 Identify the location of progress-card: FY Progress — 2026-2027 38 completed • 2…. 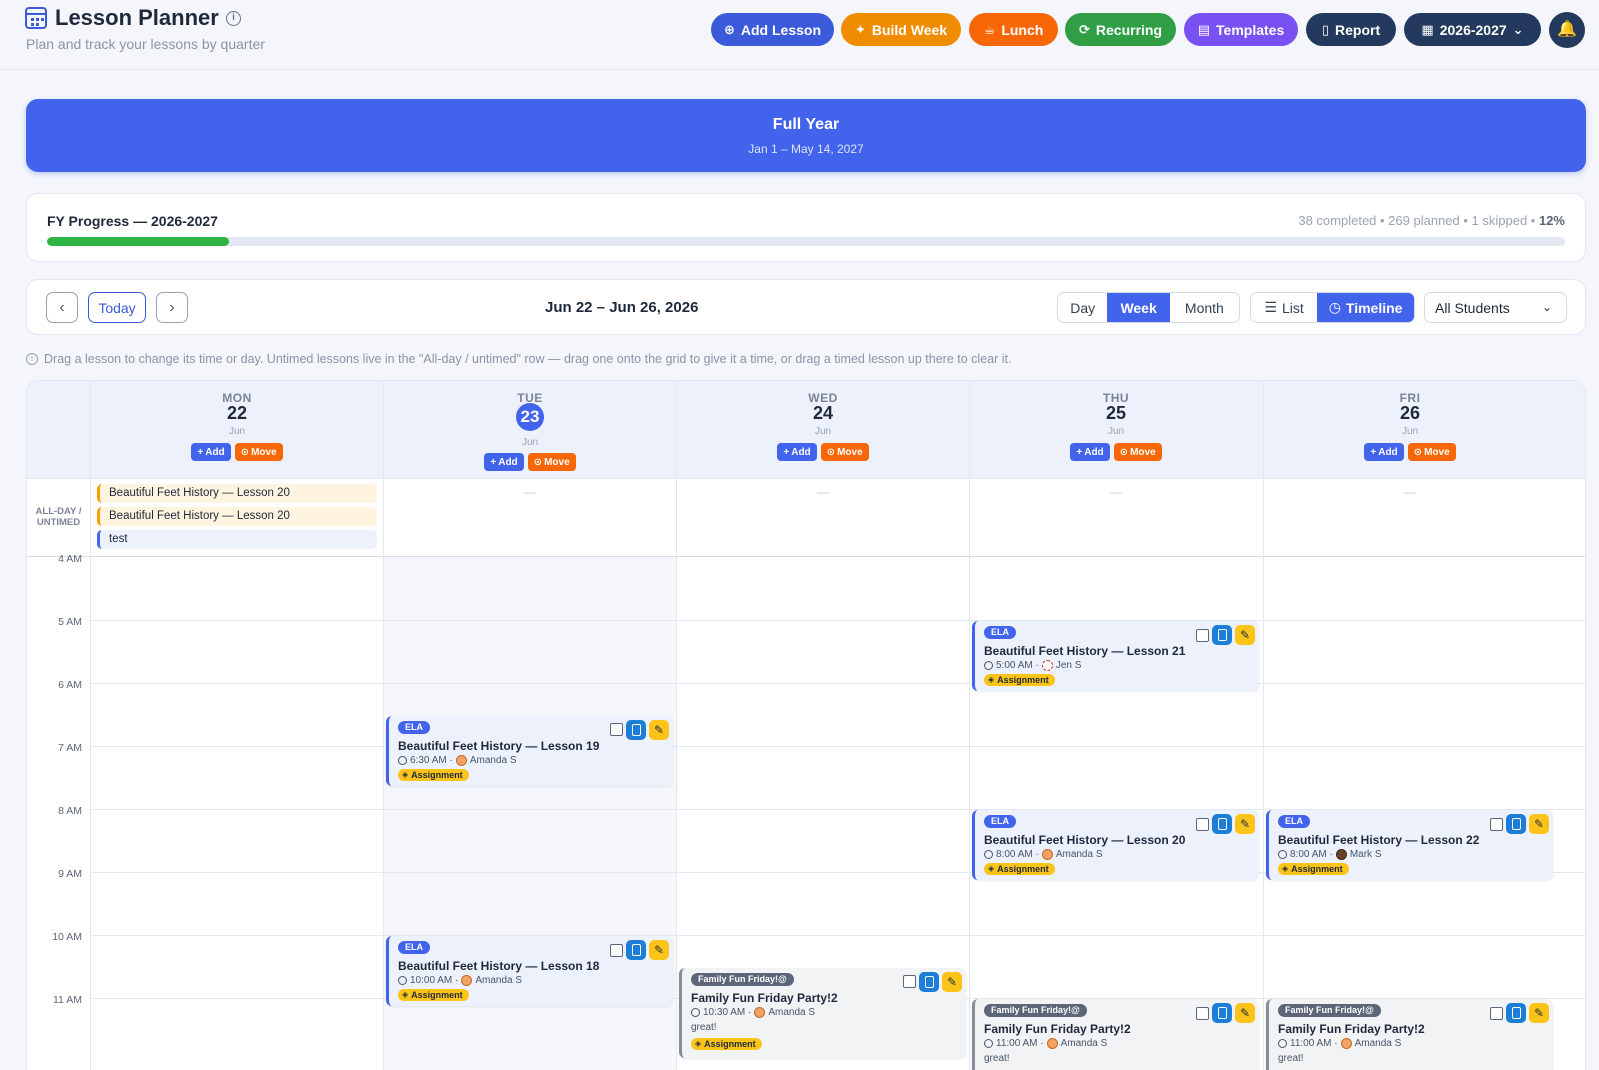
(806, 227).